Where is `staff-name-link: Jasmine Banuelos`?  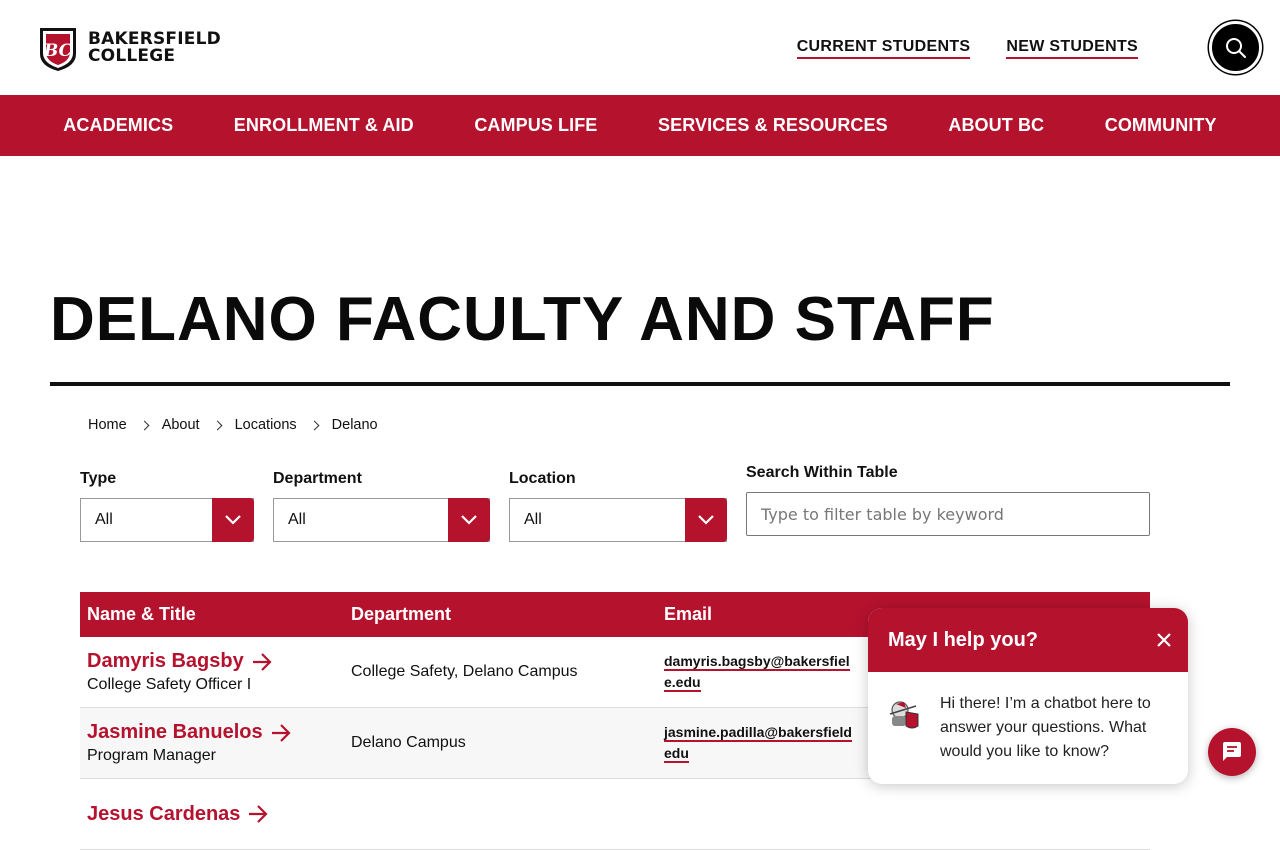
staff-name-link: Jasmine Banuelos is located at coordinates (189, 732).